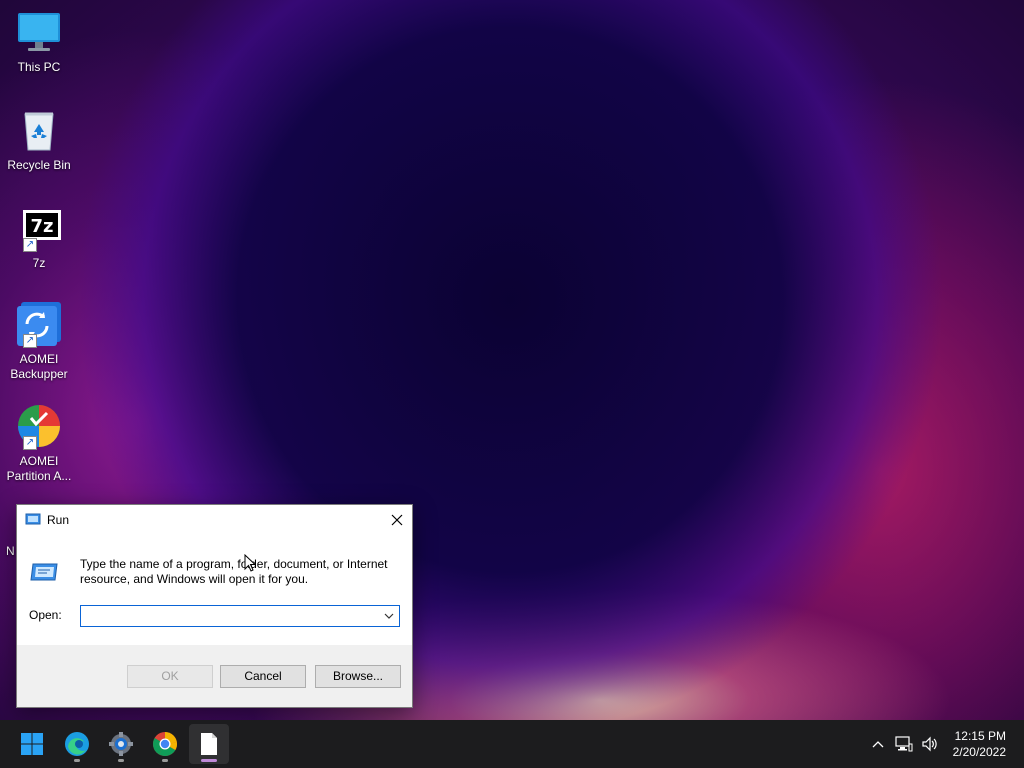  Describe the element at coordinates (39, 67) in the screenshot. I see `desktop-icon-label: This PC` at that location.